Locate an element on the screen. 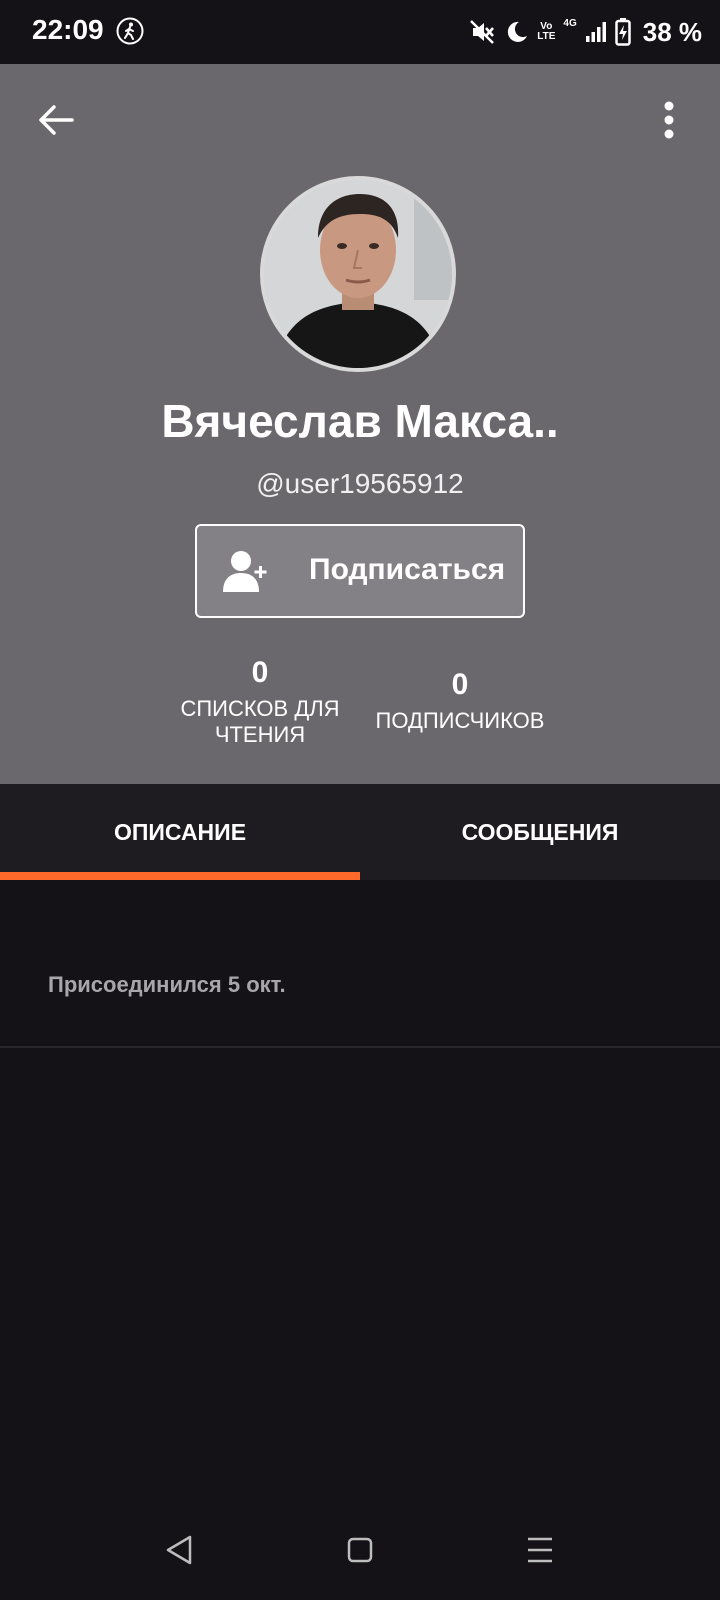  arrow-left-icon is located at coordinates (56, 120).